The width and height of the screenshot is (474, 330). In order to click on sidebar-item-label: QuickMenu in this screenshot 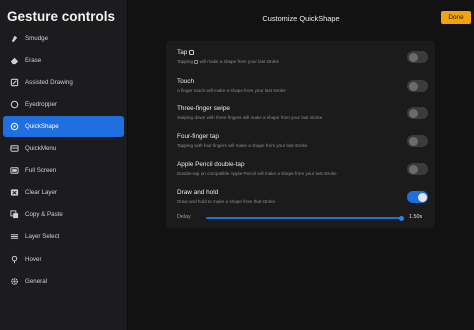, I will do `click(41, 148)`.